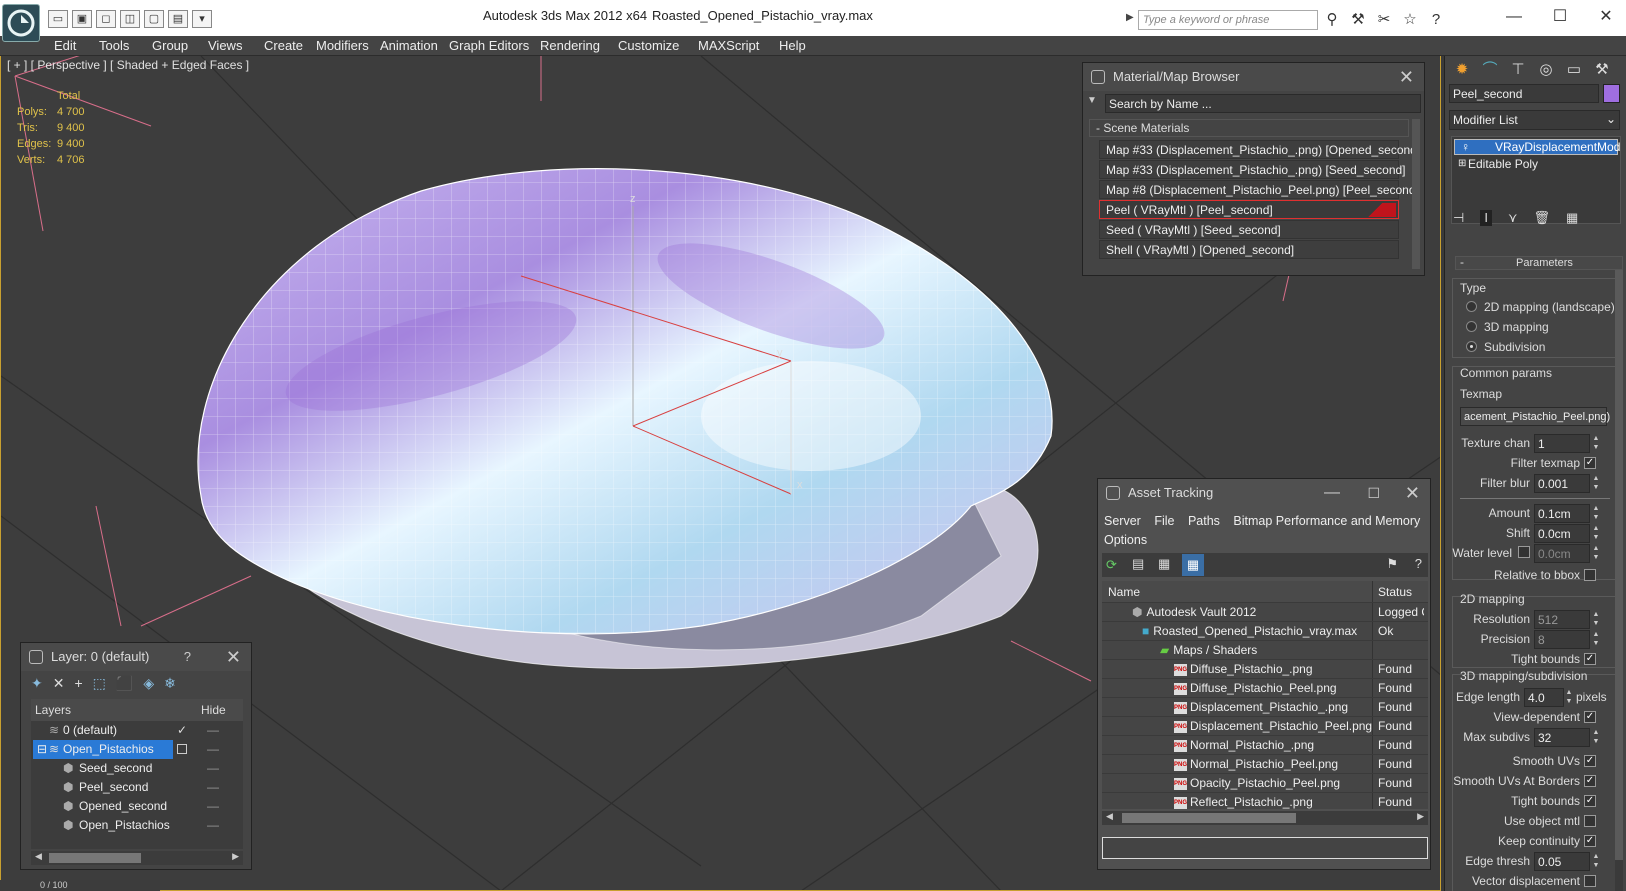 This screenshot has height=891, width=1626. Describe the element at coordinates (1410, 20) in the screenshot. I see `star-icon: ☆` at that location.